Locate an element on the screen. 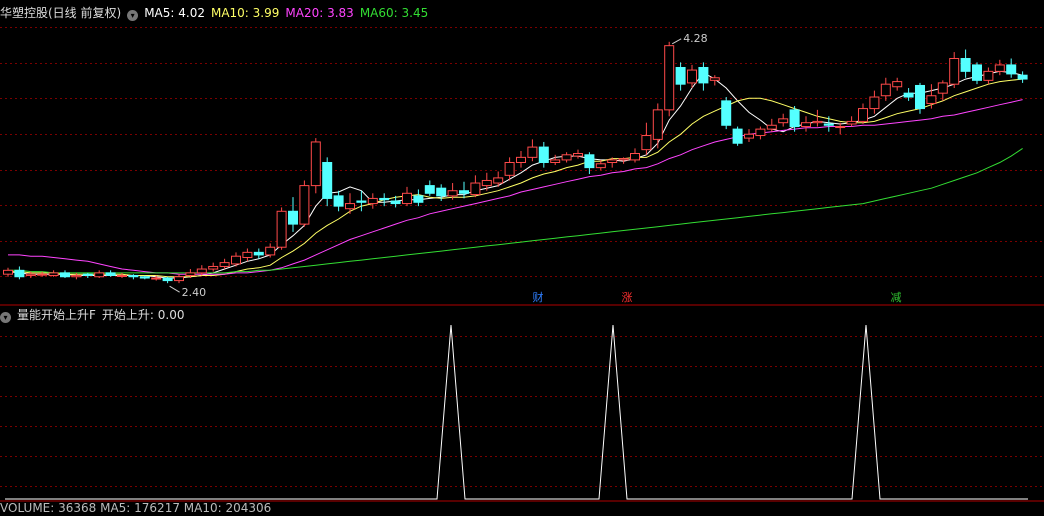  low-marker is located at coordinates (174, 289).